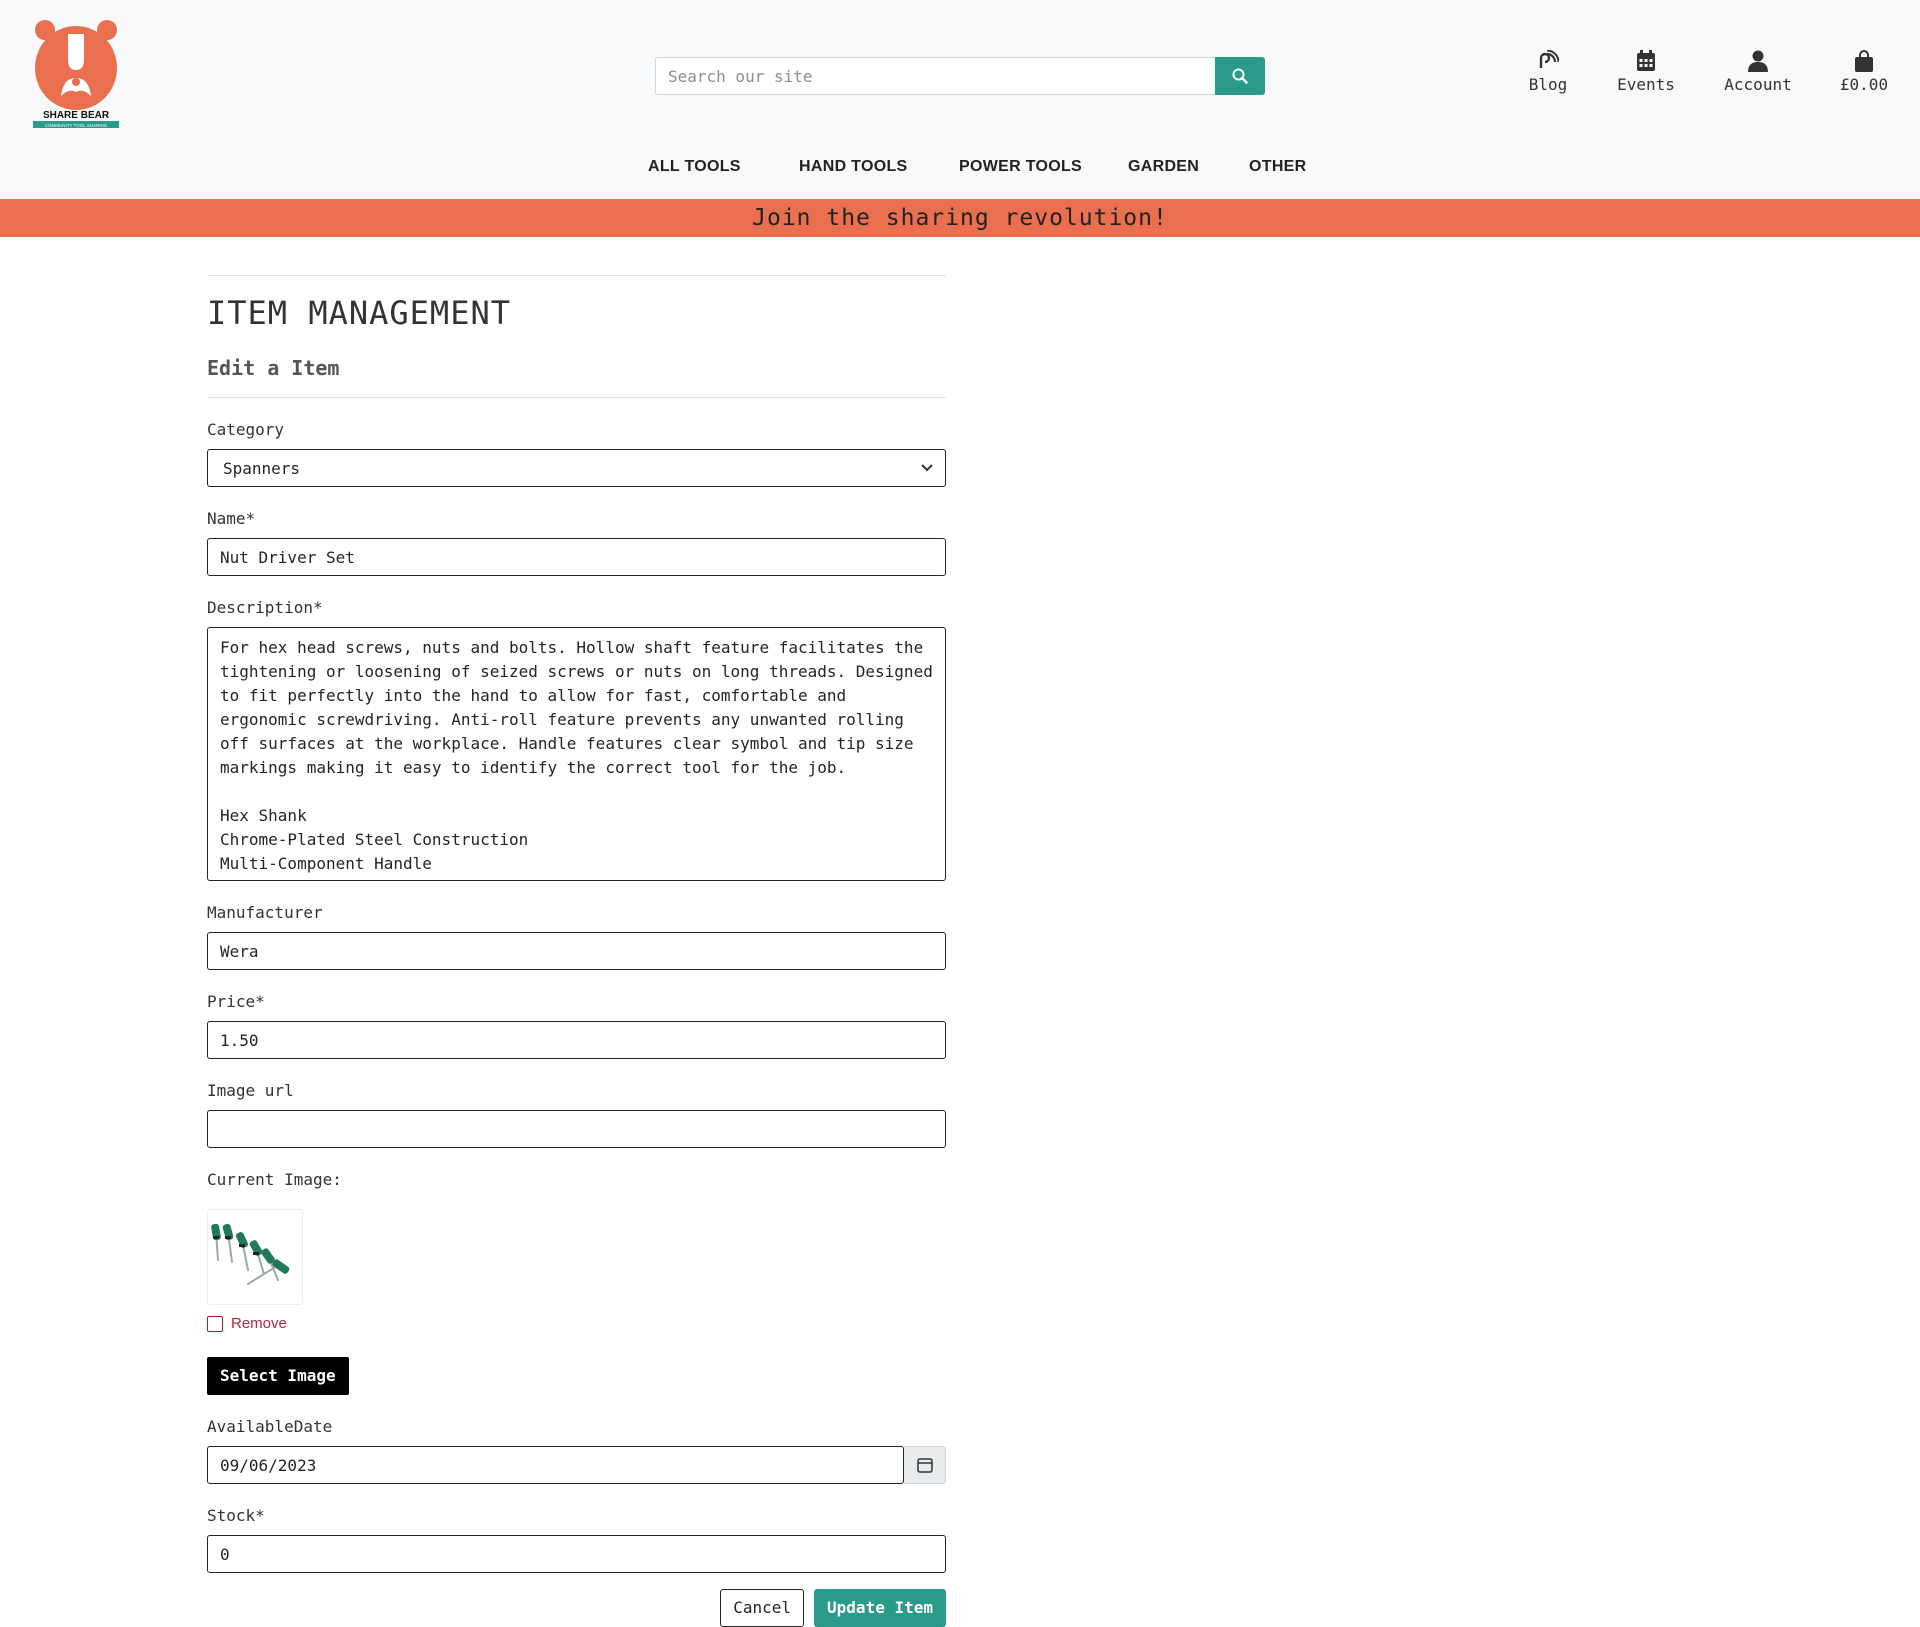  I want to click on current-image-thumbnail, so click(255, 1257).